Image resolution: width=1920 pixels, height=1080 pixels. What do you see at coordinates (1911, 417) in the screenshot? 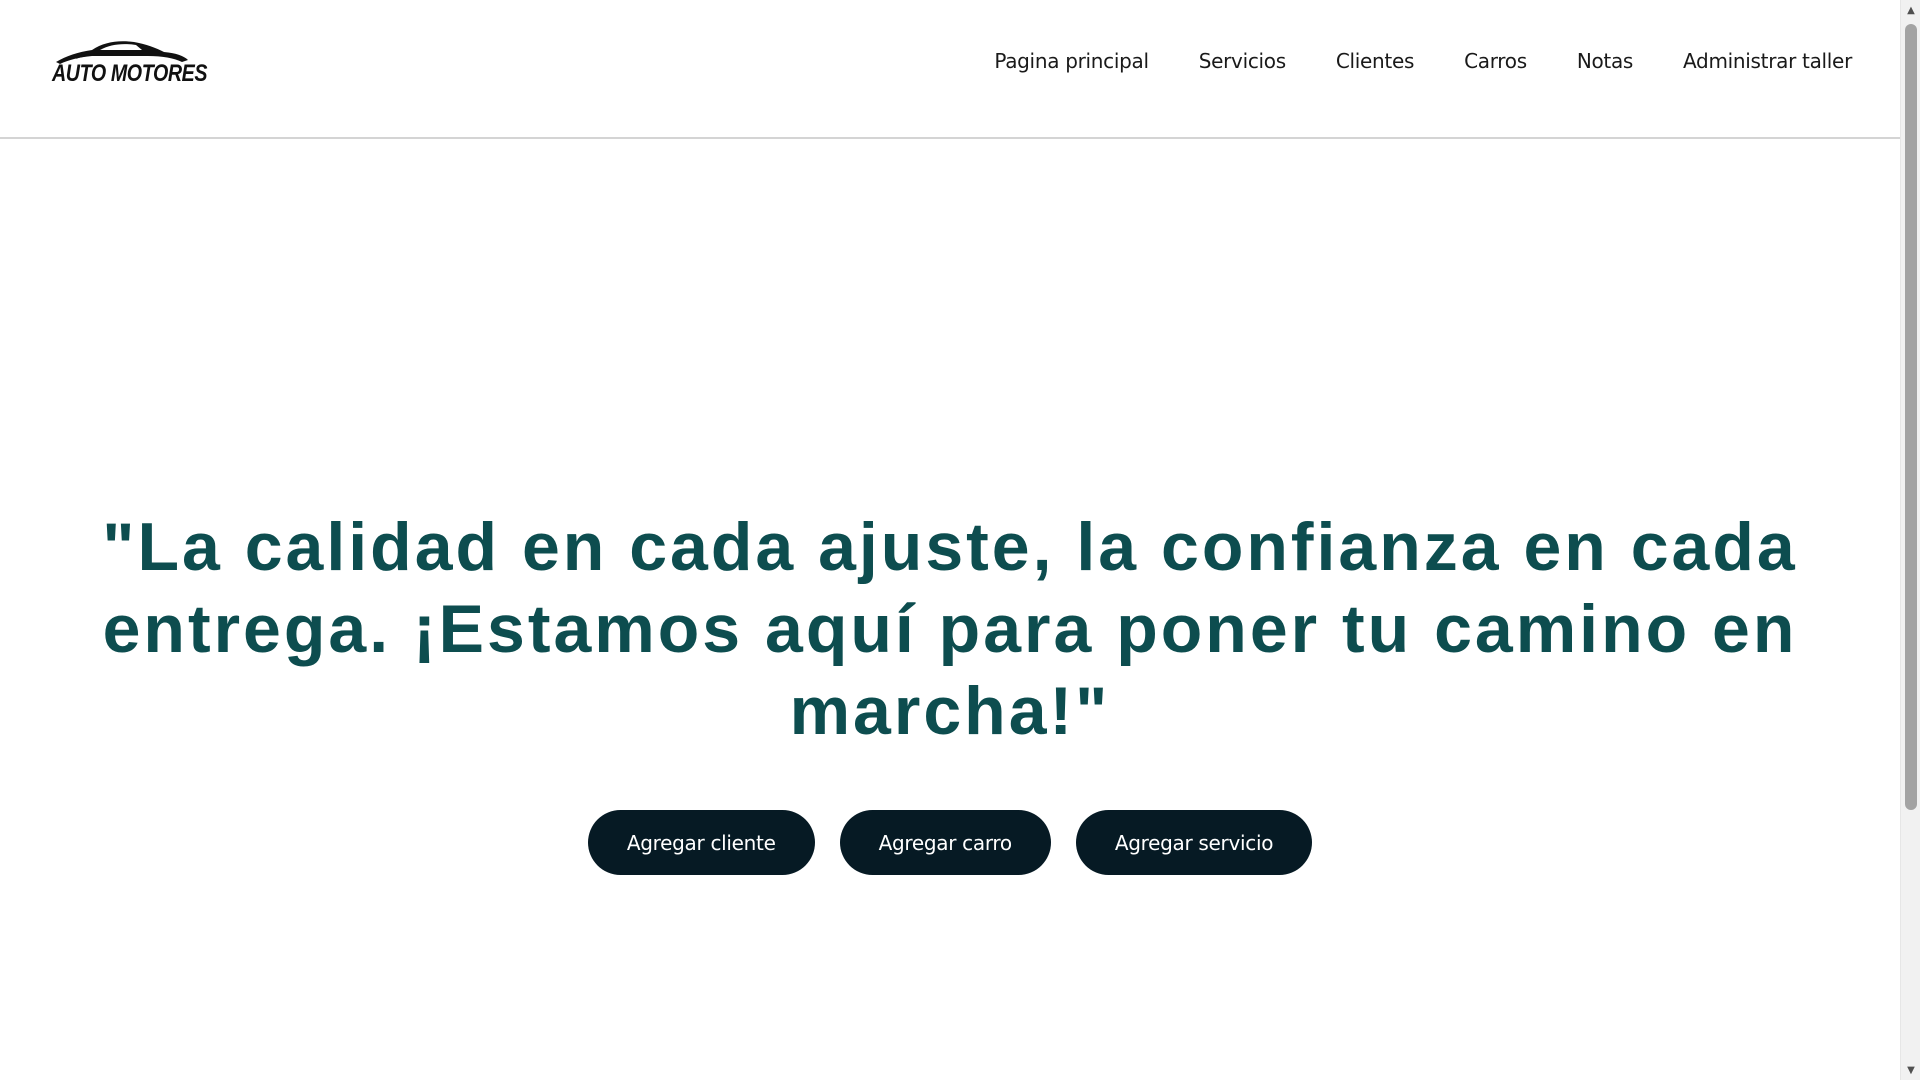
I see `scrollbar-thumb` at bounding box center [1911, 417].